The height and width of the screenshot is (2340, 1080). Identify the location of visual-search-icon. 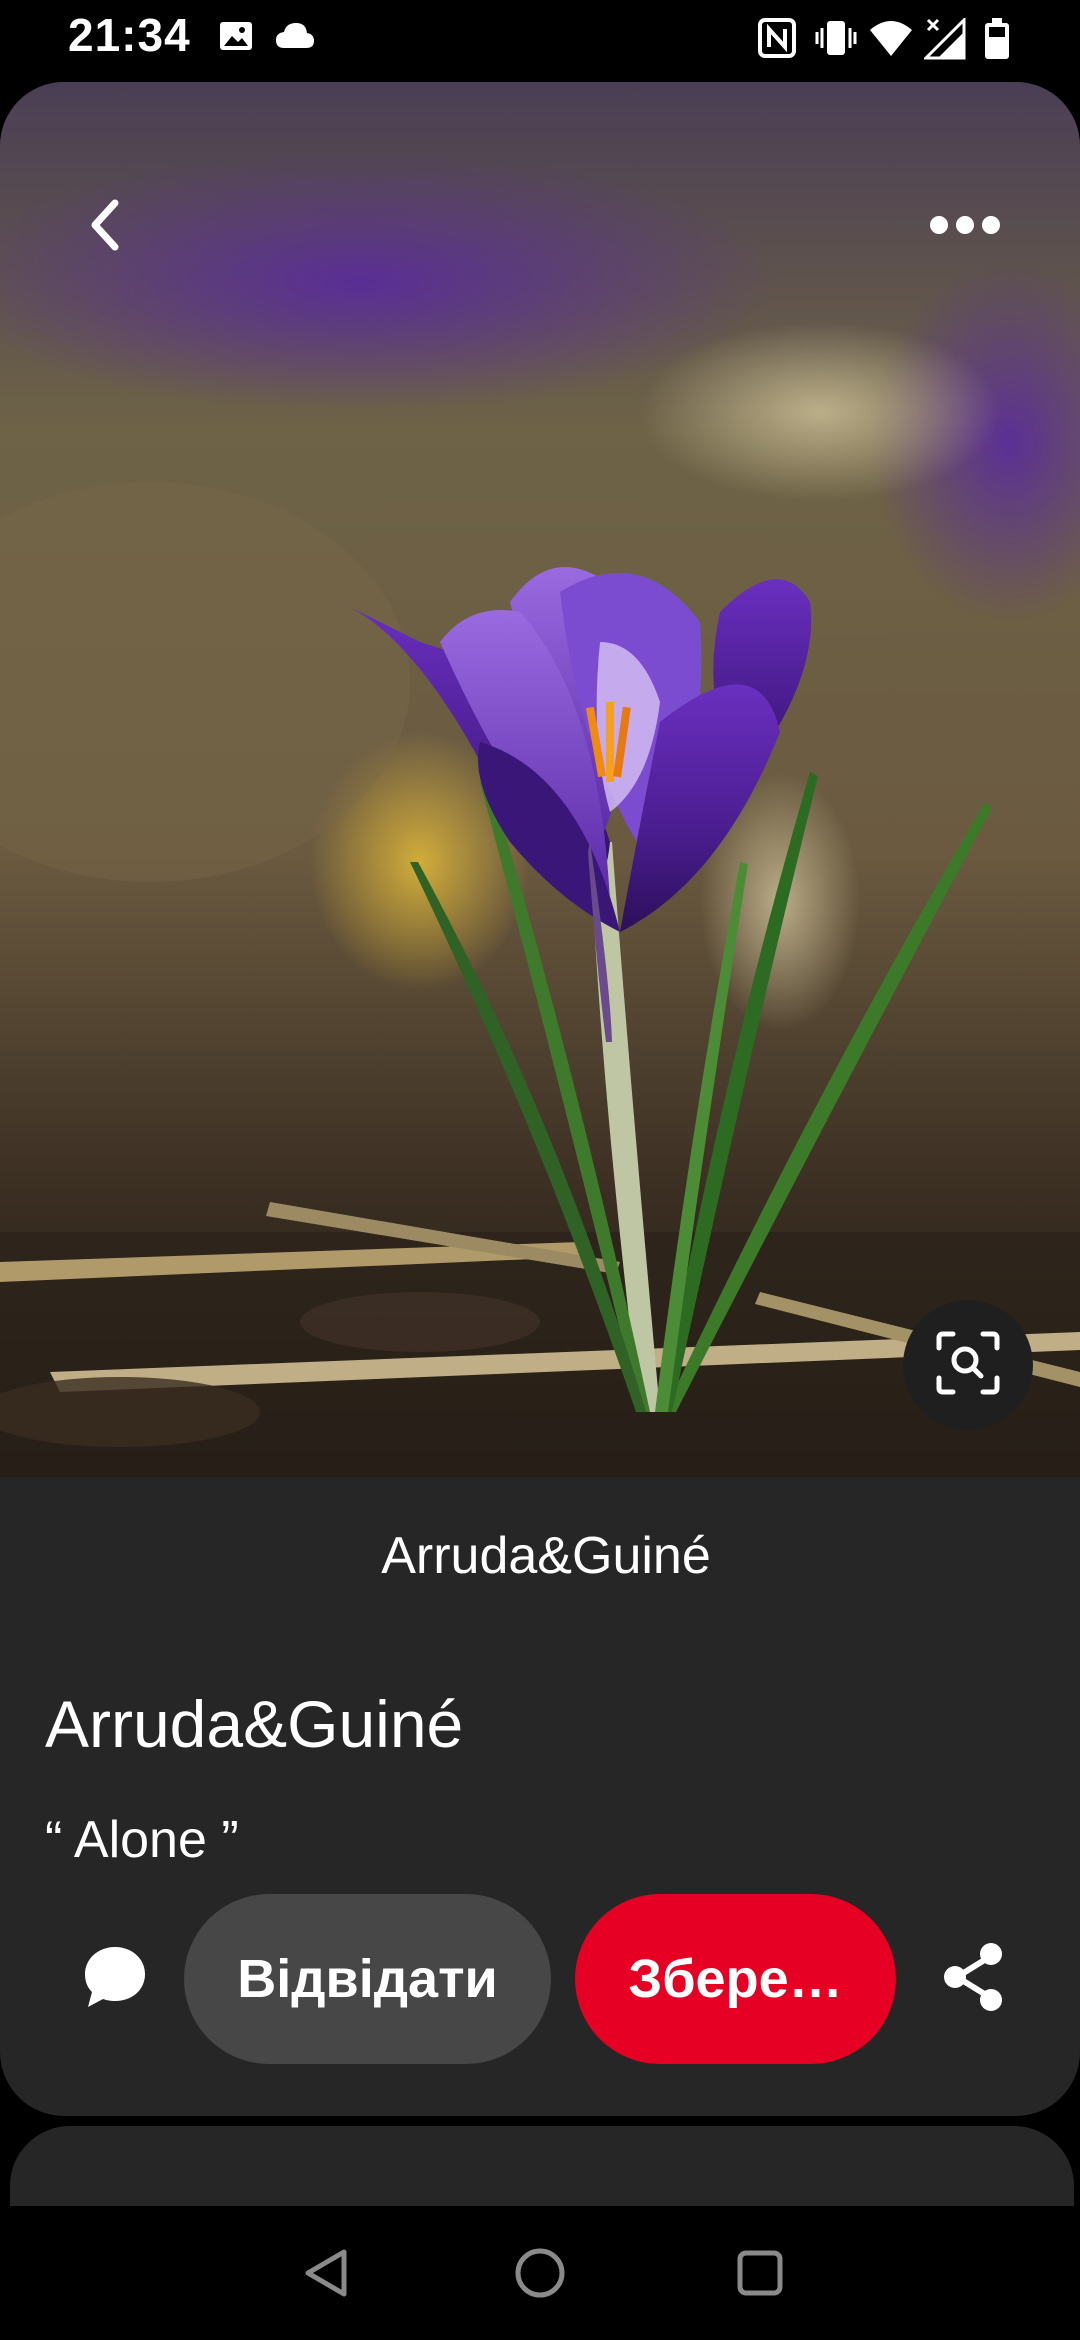
(968, 1365).